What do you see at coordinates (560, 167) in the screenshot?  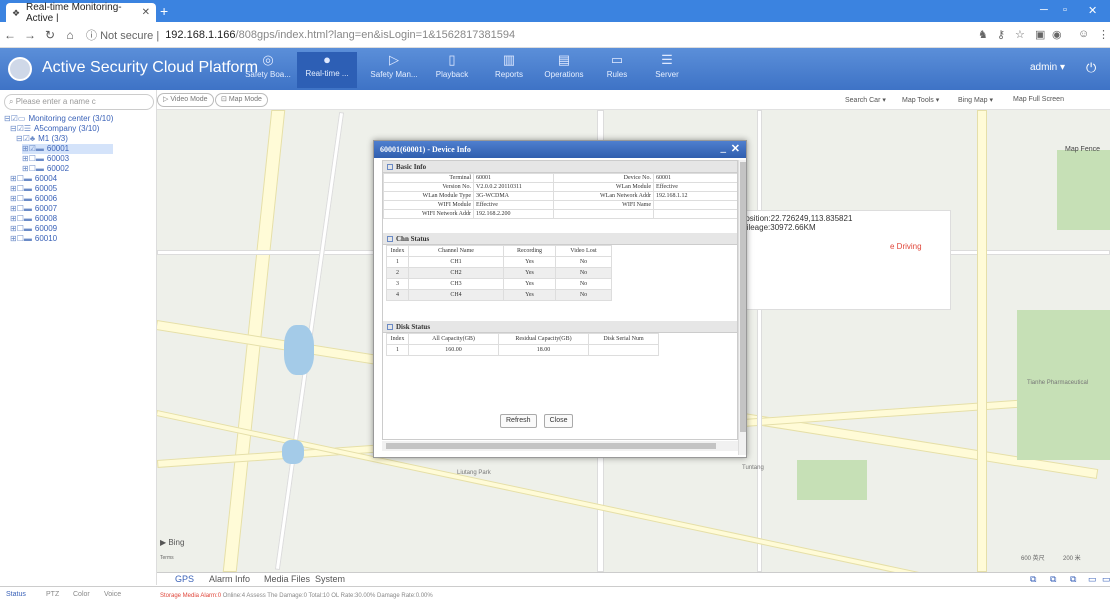 I see `basic-info-header: Basic Info` at bounding box center [560, 167].